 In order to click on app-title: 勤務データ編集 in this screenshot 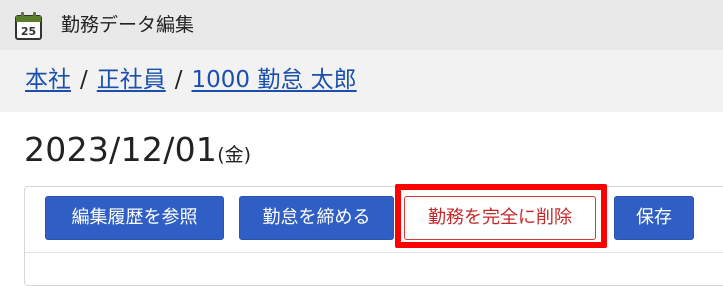, I will do `click(128, 25)`.